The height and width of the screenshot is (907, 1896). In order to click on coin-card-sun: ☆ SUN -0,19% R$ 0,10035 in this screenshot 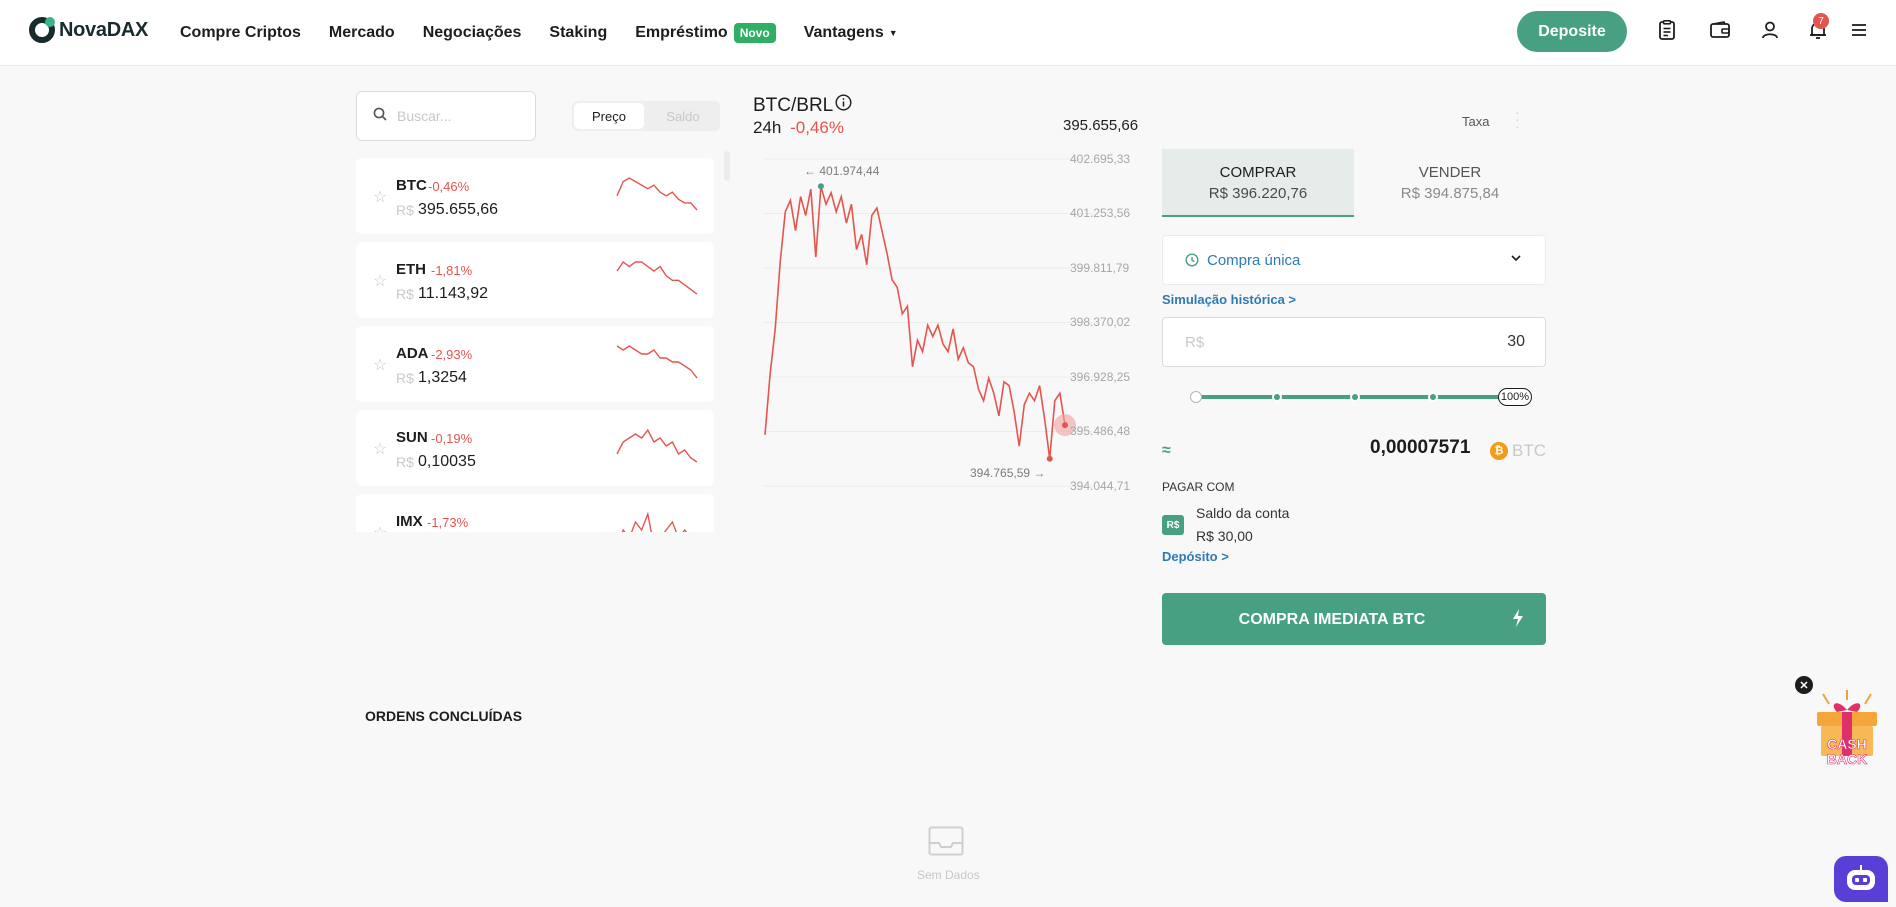, I will do `click(535, 448)`.